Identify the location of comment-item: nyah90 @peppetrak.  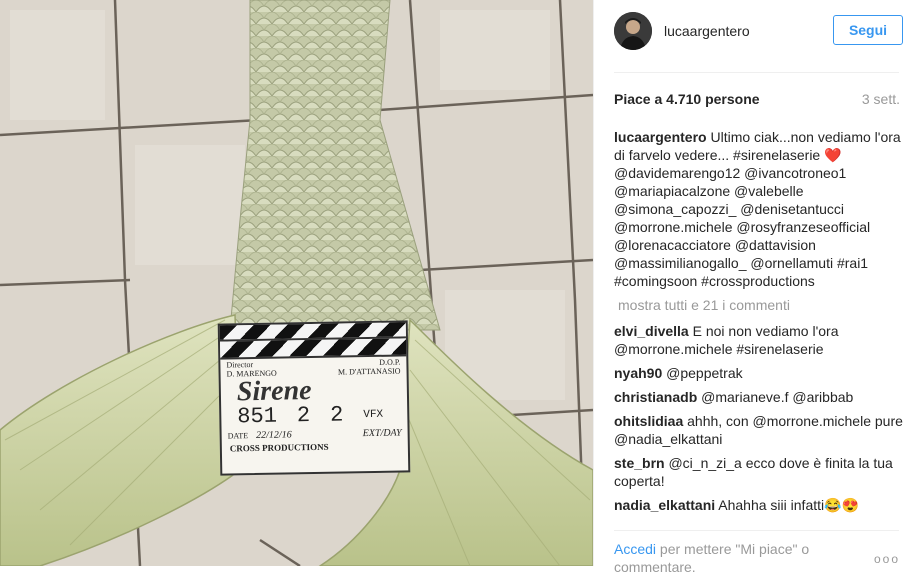
(759, 373).